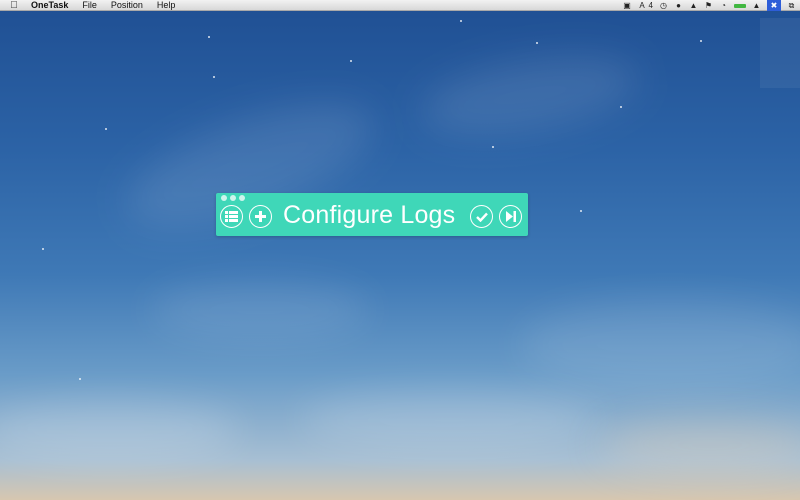 The width and height of the screenshot is (800, 500). What do you see at coordinates (756, 5) in the screenshot?
I see `hat-icon: ▲` at bounding box center [756, 5].